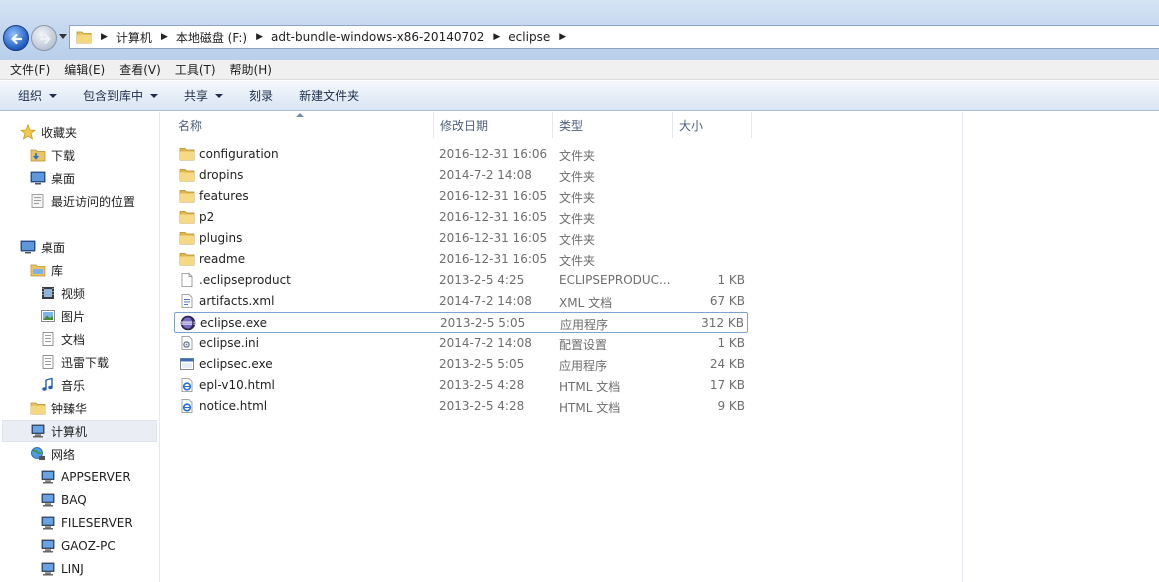  What do you see at coordinates (62, 339) in the screenshot?
I see `nav-documents: 文档` at bounding box center [62, 339].